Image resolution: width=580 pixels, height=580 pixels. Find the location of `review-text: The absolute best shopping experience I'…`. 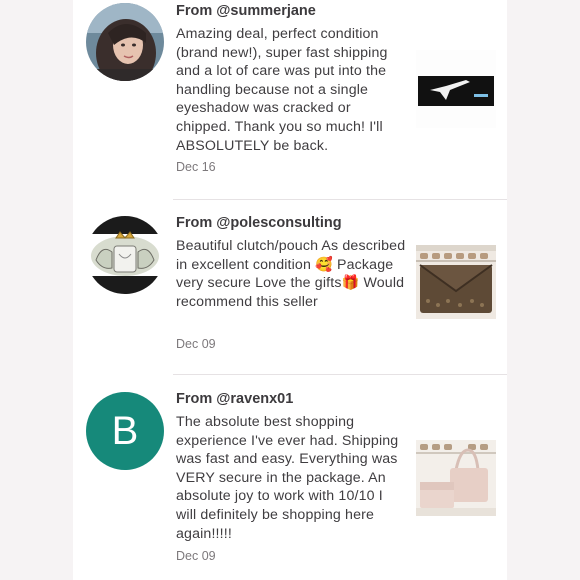

review-text: The absolute best shopping experience I'… is located at coordinates (287, 478).